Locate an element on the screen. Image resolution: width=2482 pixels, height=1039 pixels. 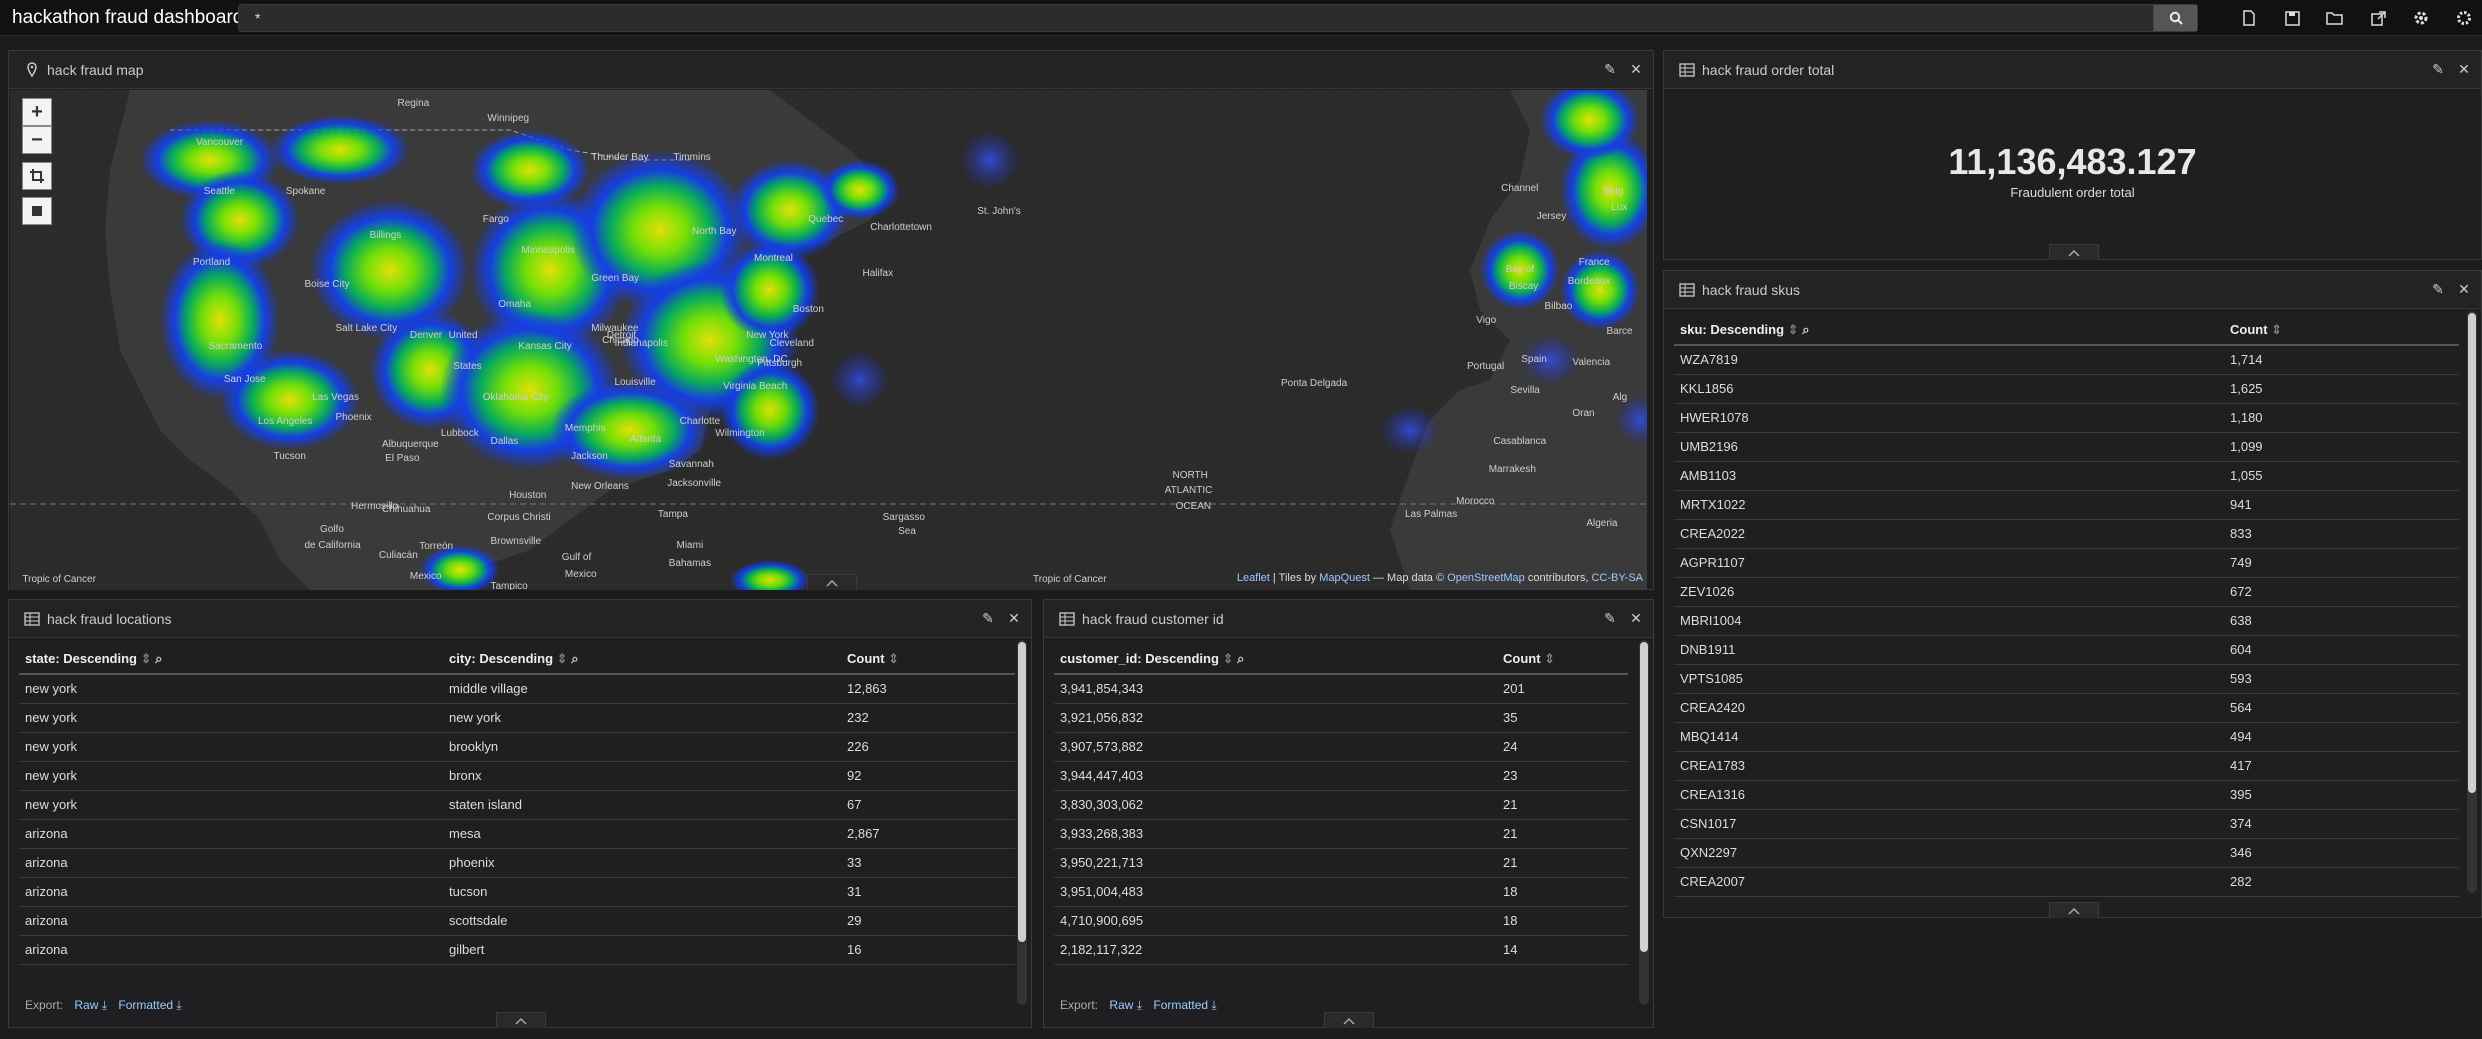
search-icon is located at coordinates (2176, 18).